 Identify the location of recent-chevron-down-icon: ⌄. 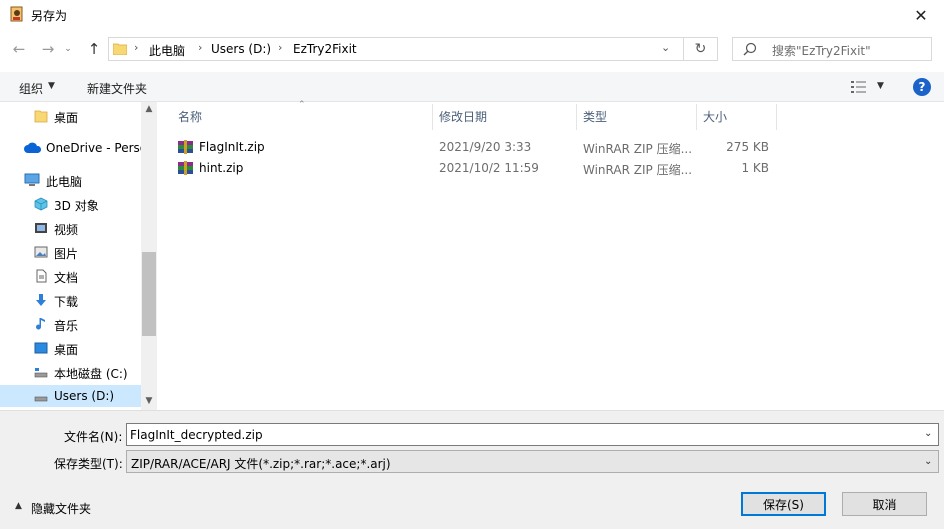
(68, 49).